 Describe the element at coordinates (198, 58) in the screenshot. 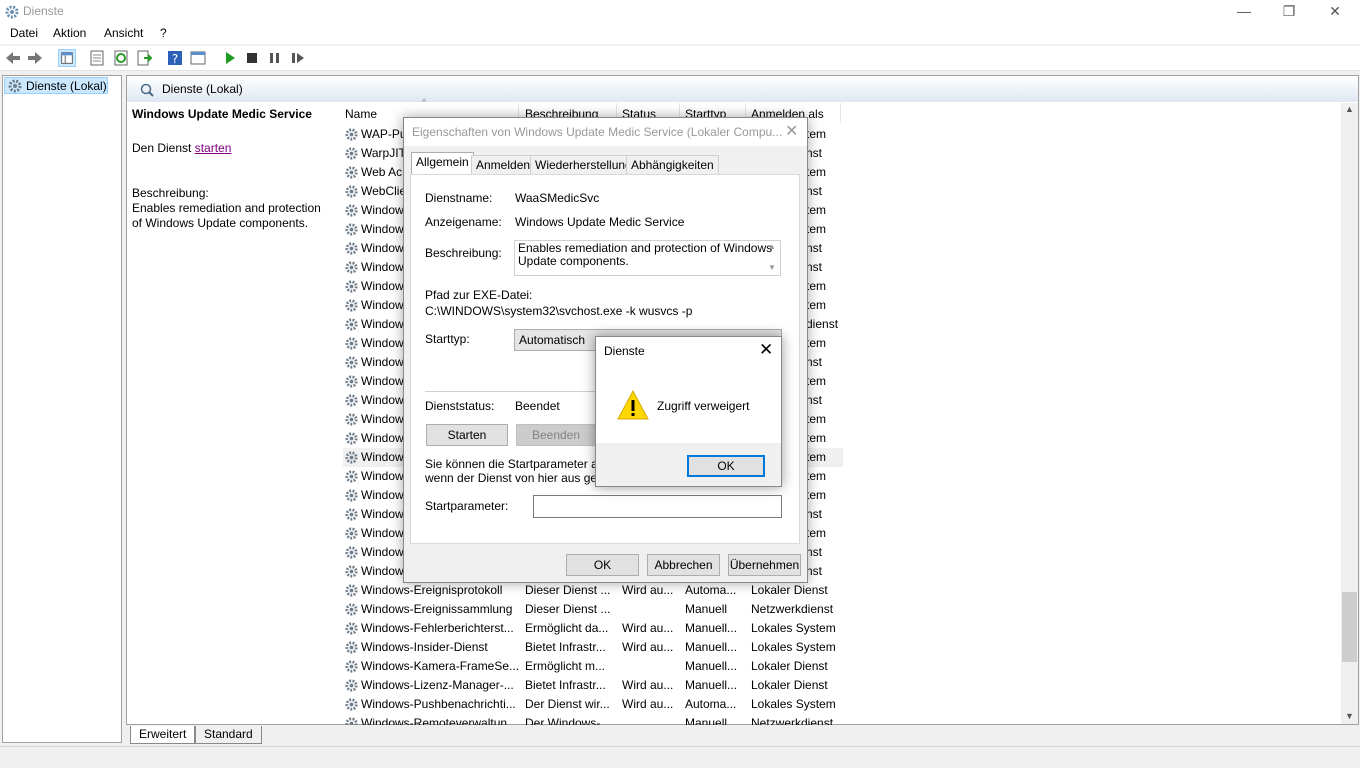

I see `details-view-icon` at that location.